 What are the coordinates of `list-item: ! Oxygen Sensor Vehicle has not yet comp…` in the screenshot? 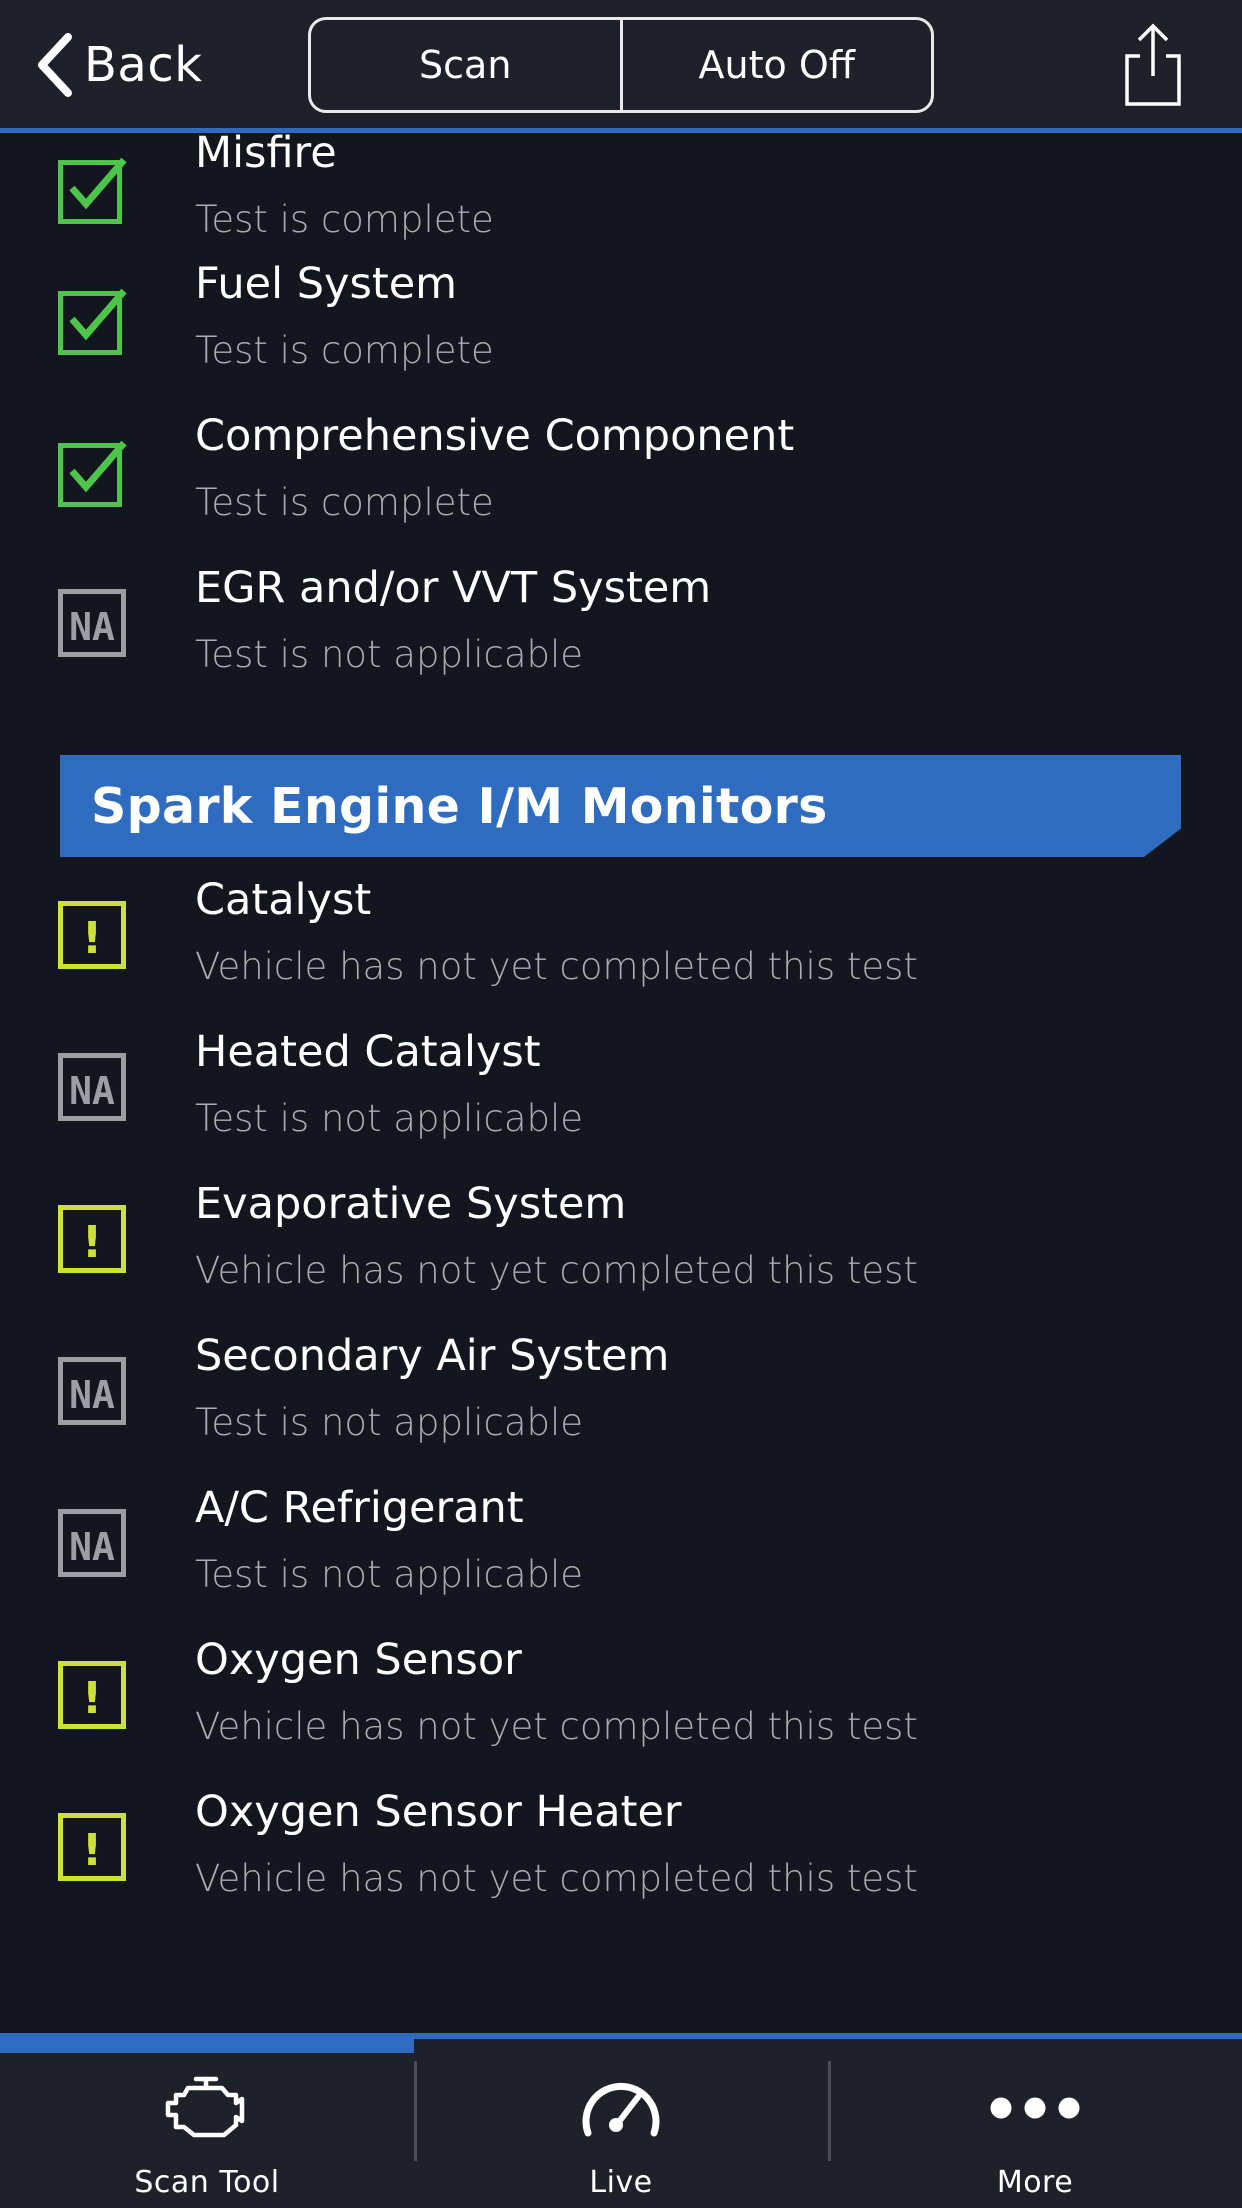 It's located at (621, 1708).